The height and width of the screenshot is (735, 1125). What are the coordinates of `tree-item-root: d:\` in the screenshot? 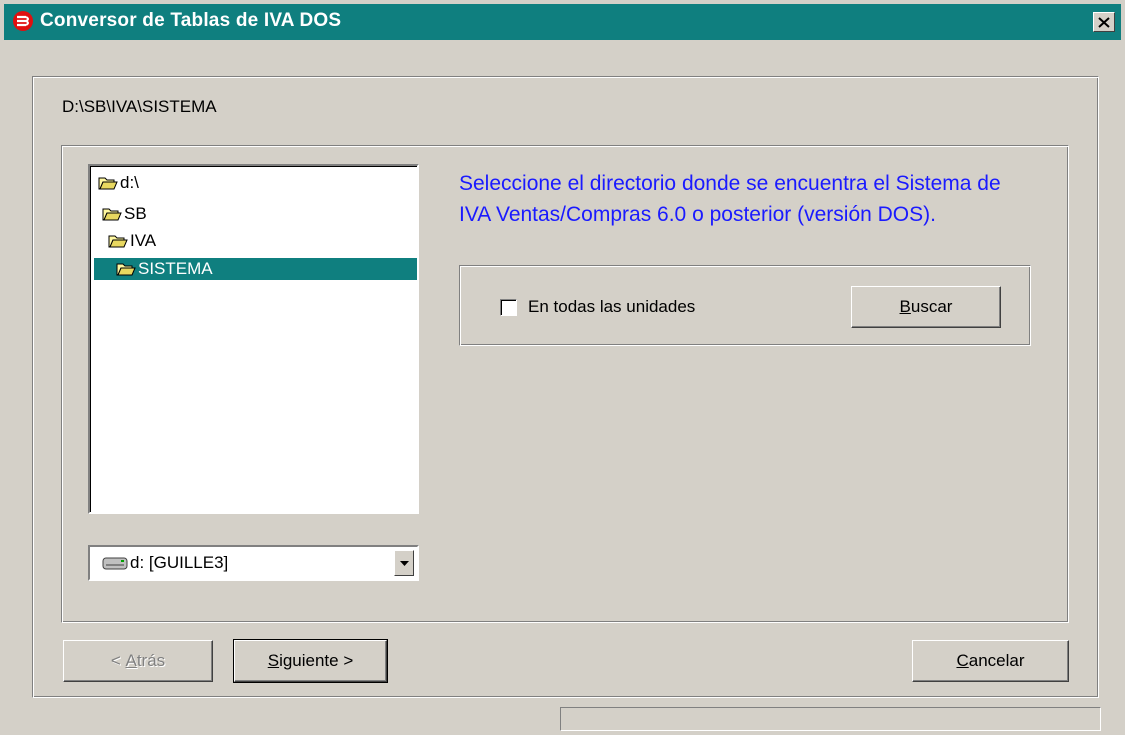 It's located at (119, 183).